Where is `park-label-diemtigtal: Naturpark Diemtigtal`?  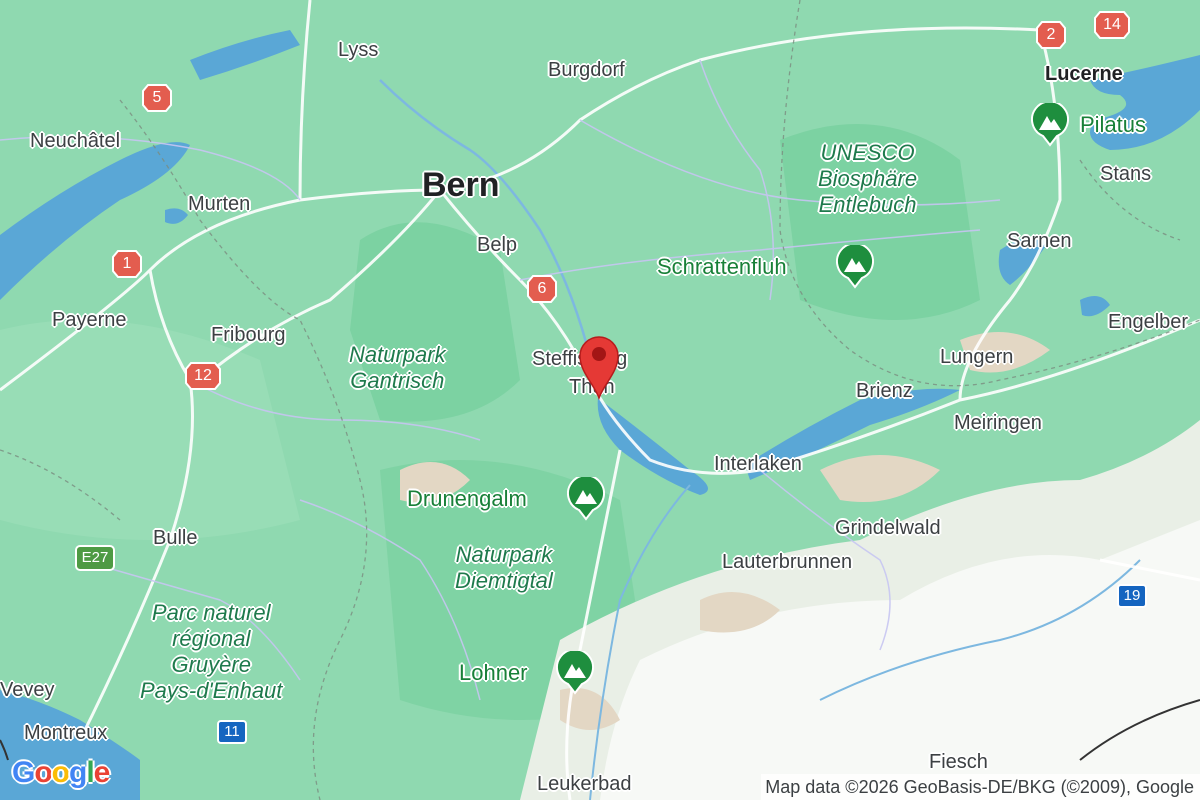 park-label-diemtigtal: Naturpark Diemtigtal is located at coordinates (504, 567).